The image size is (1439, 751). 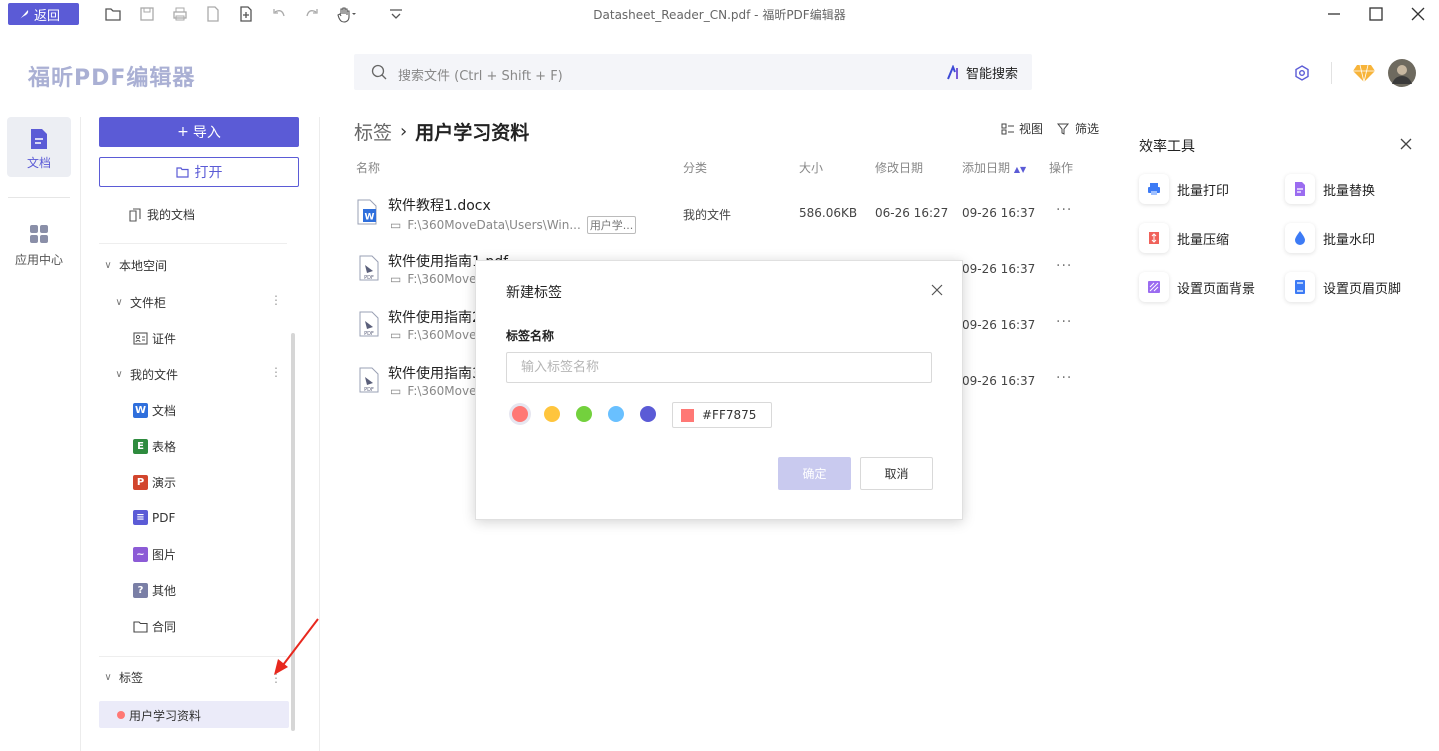 What do you see at coordinates (1418, 14) in the screenshot?
I see `close-window-icon` at bounding box center [1418, 14].